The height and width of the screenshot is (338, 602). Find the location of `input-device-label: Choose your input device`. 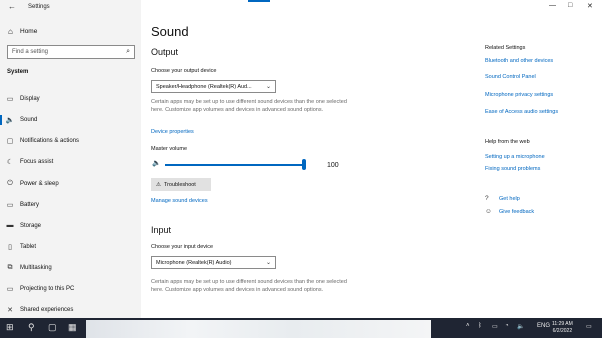

input-device-label: Choose your input device is located at coordinates (182, 247).